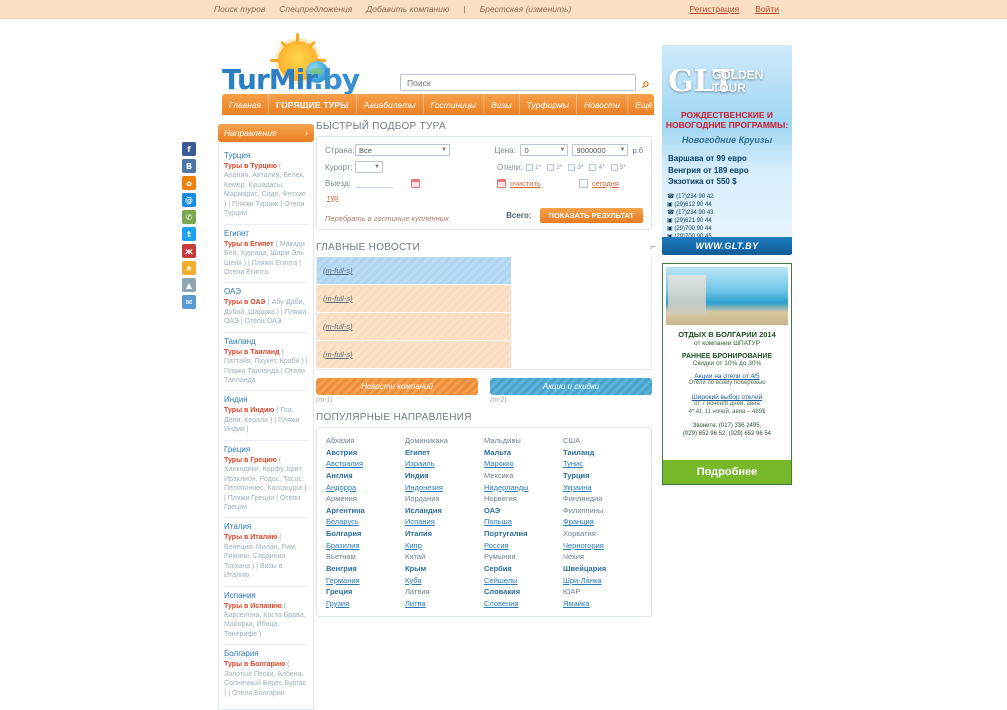 The height and width of the screenshot is (710, 1007). What do you see at coordinates (374, 183) in the screenshot?
I see `depart-input` at bounding box center [374, 183].